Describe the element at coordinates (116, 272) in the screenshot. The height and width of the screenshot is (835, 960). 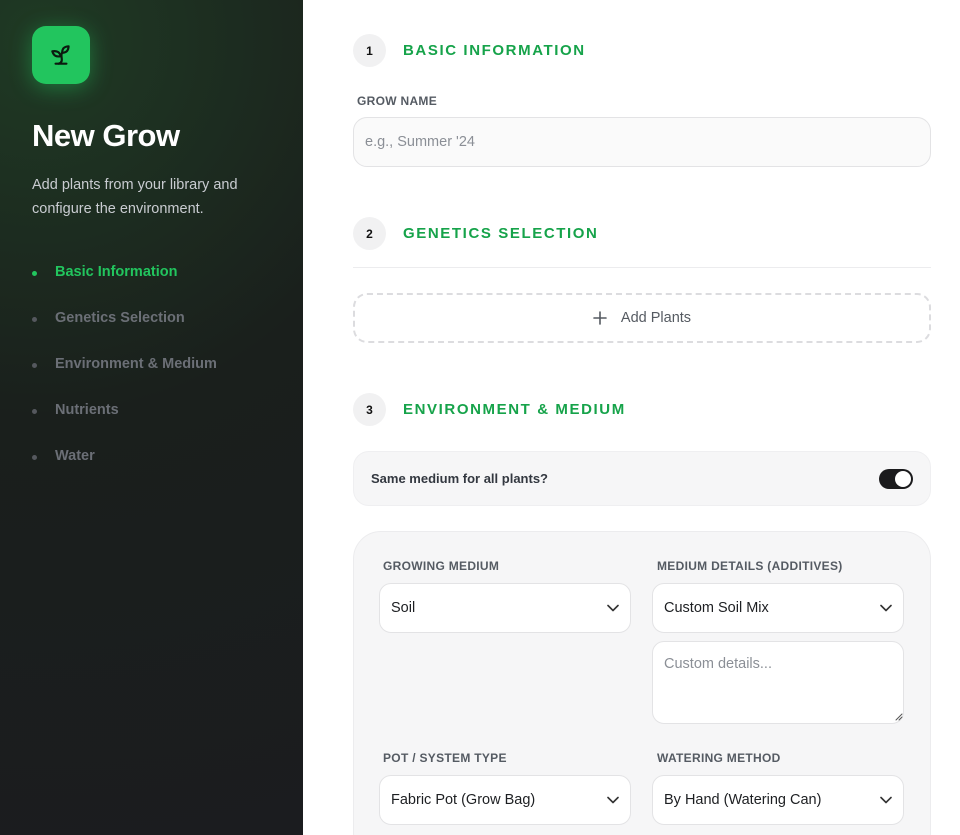
I see `step-label: Basic Information` at that location.